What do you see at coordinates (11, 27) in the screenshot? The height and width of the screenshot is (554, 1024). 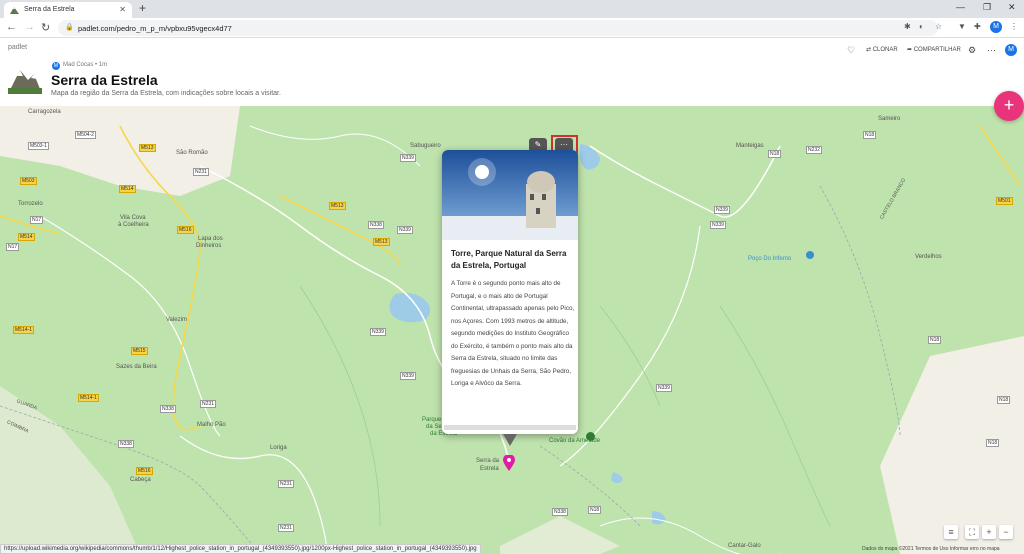 I see `back-icon: ←` at bounding box center [11, 27].